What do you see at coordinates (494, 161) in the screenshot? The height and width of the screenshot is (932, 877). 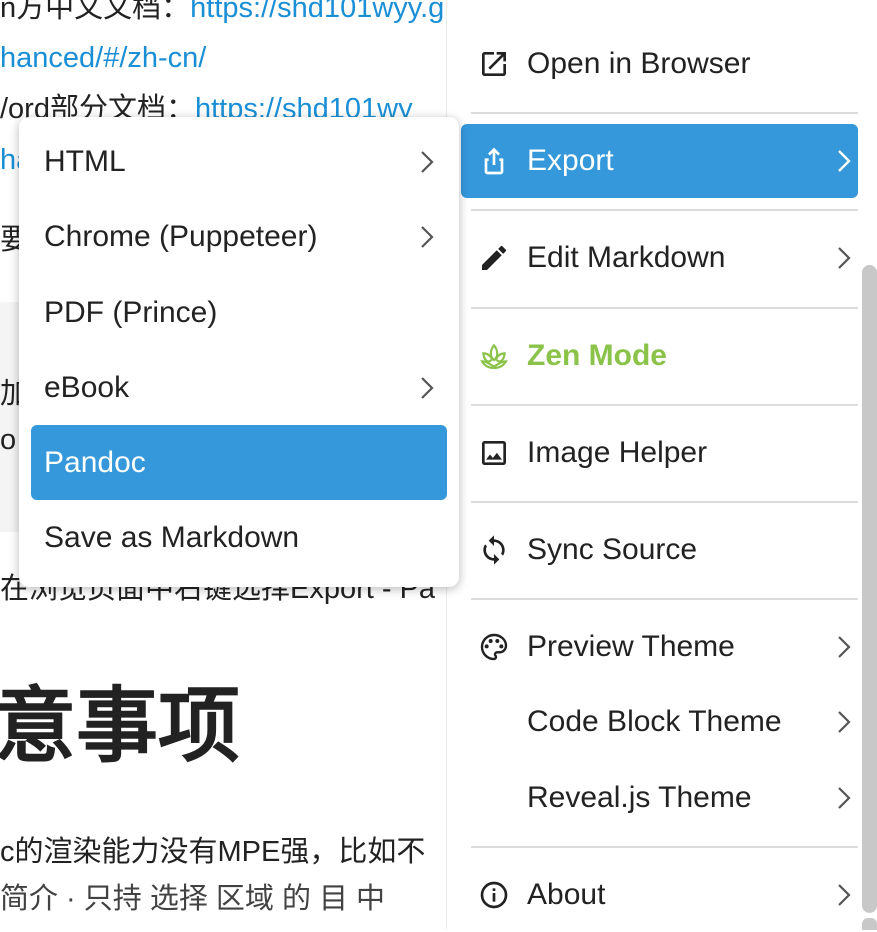 I see `share-icon` at bounding box center [494, 161].